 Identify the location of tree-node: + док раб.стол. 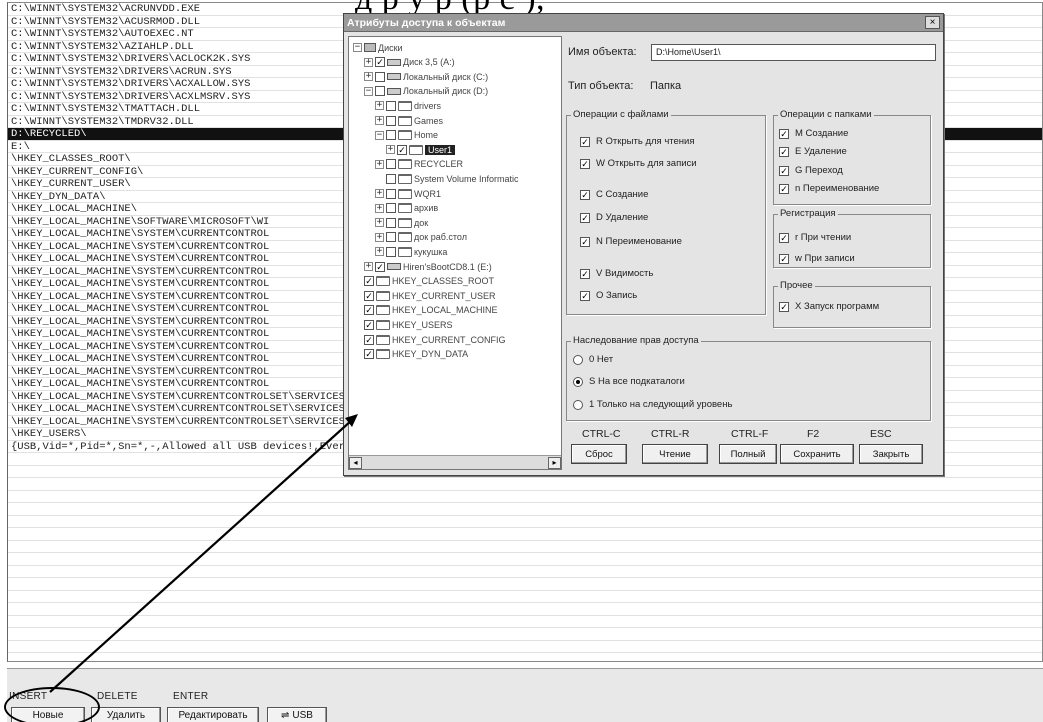
(421, 237).